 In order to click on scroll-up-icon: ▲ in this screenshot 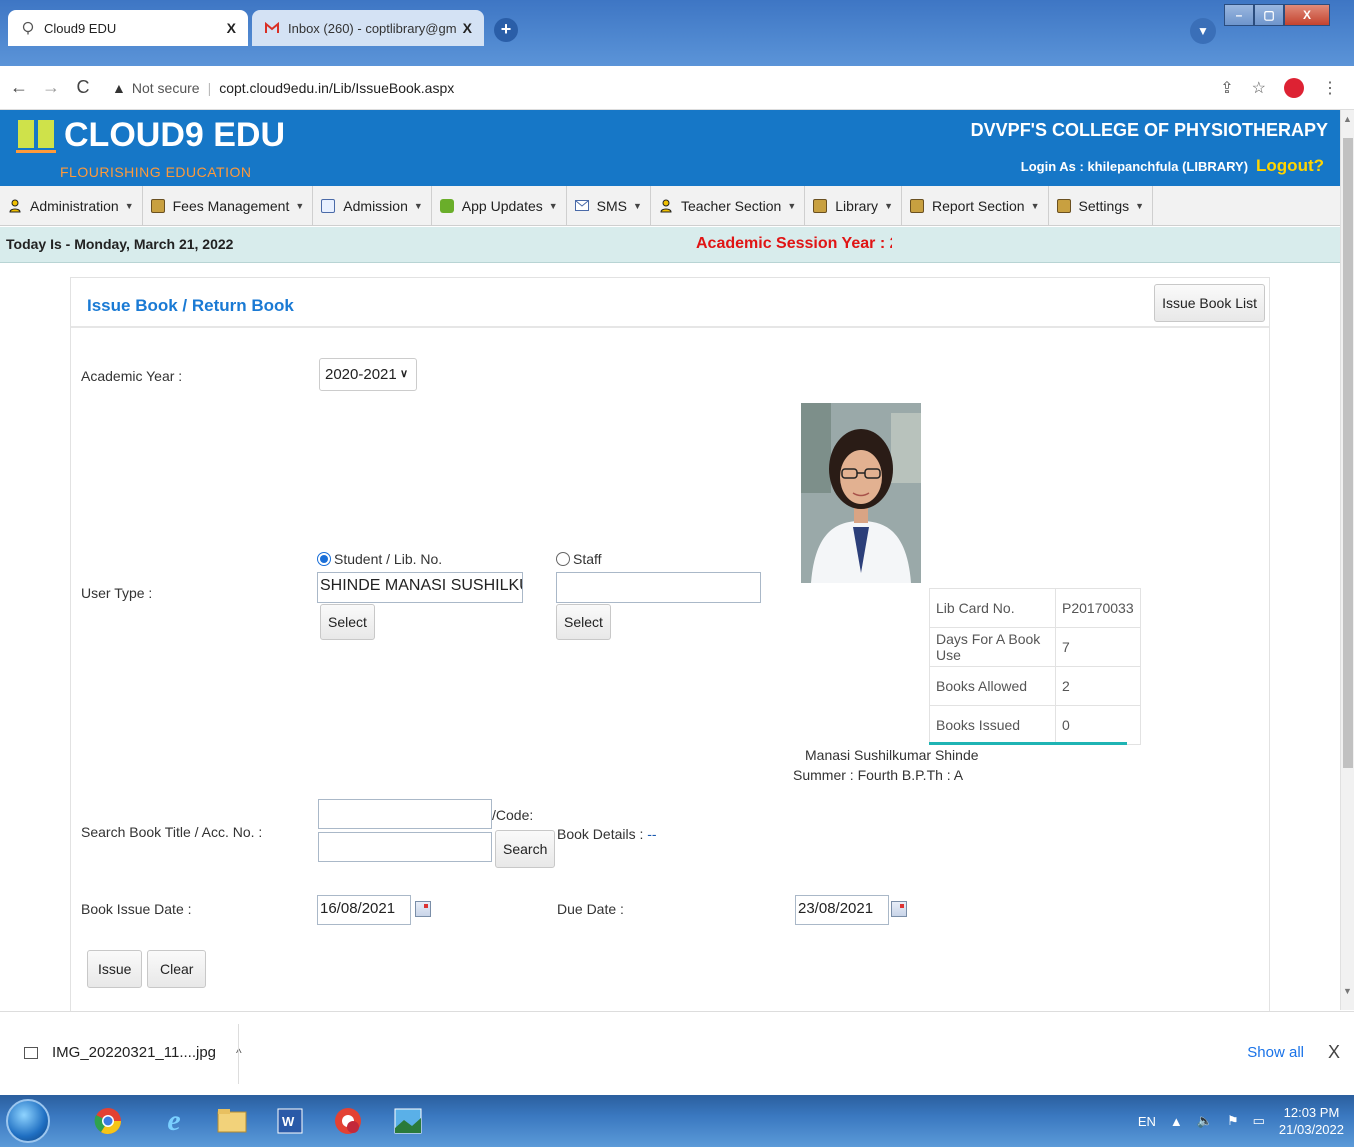, I will do `click(1347, 119)`.